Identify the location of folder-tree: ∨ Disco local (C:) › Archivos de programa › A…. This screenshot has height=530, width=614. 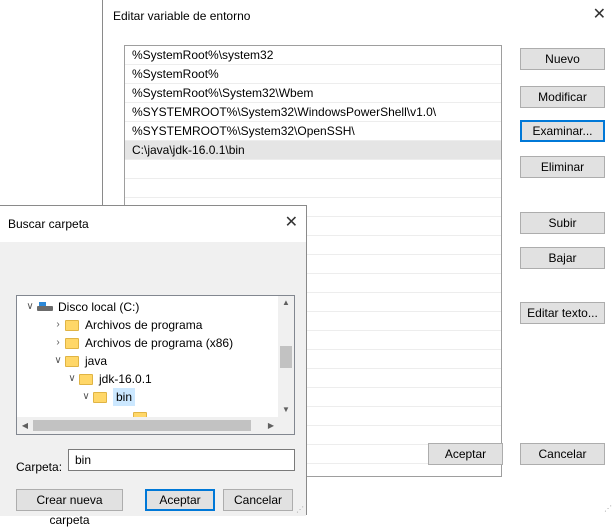
(155, 365).